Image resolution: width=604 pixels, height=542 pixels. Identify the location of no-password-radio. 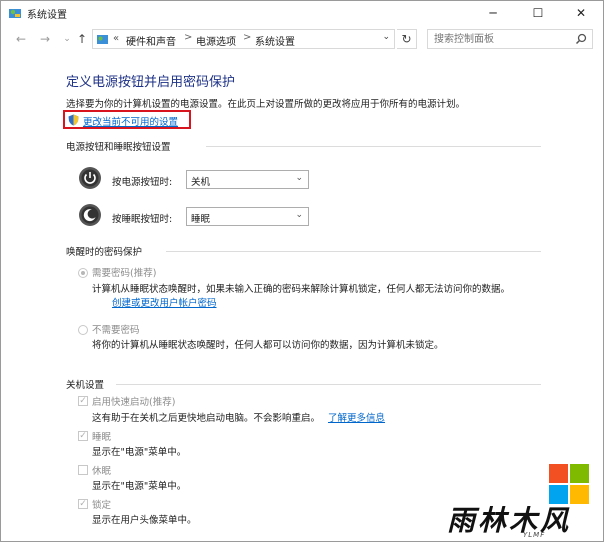
(83, 330).